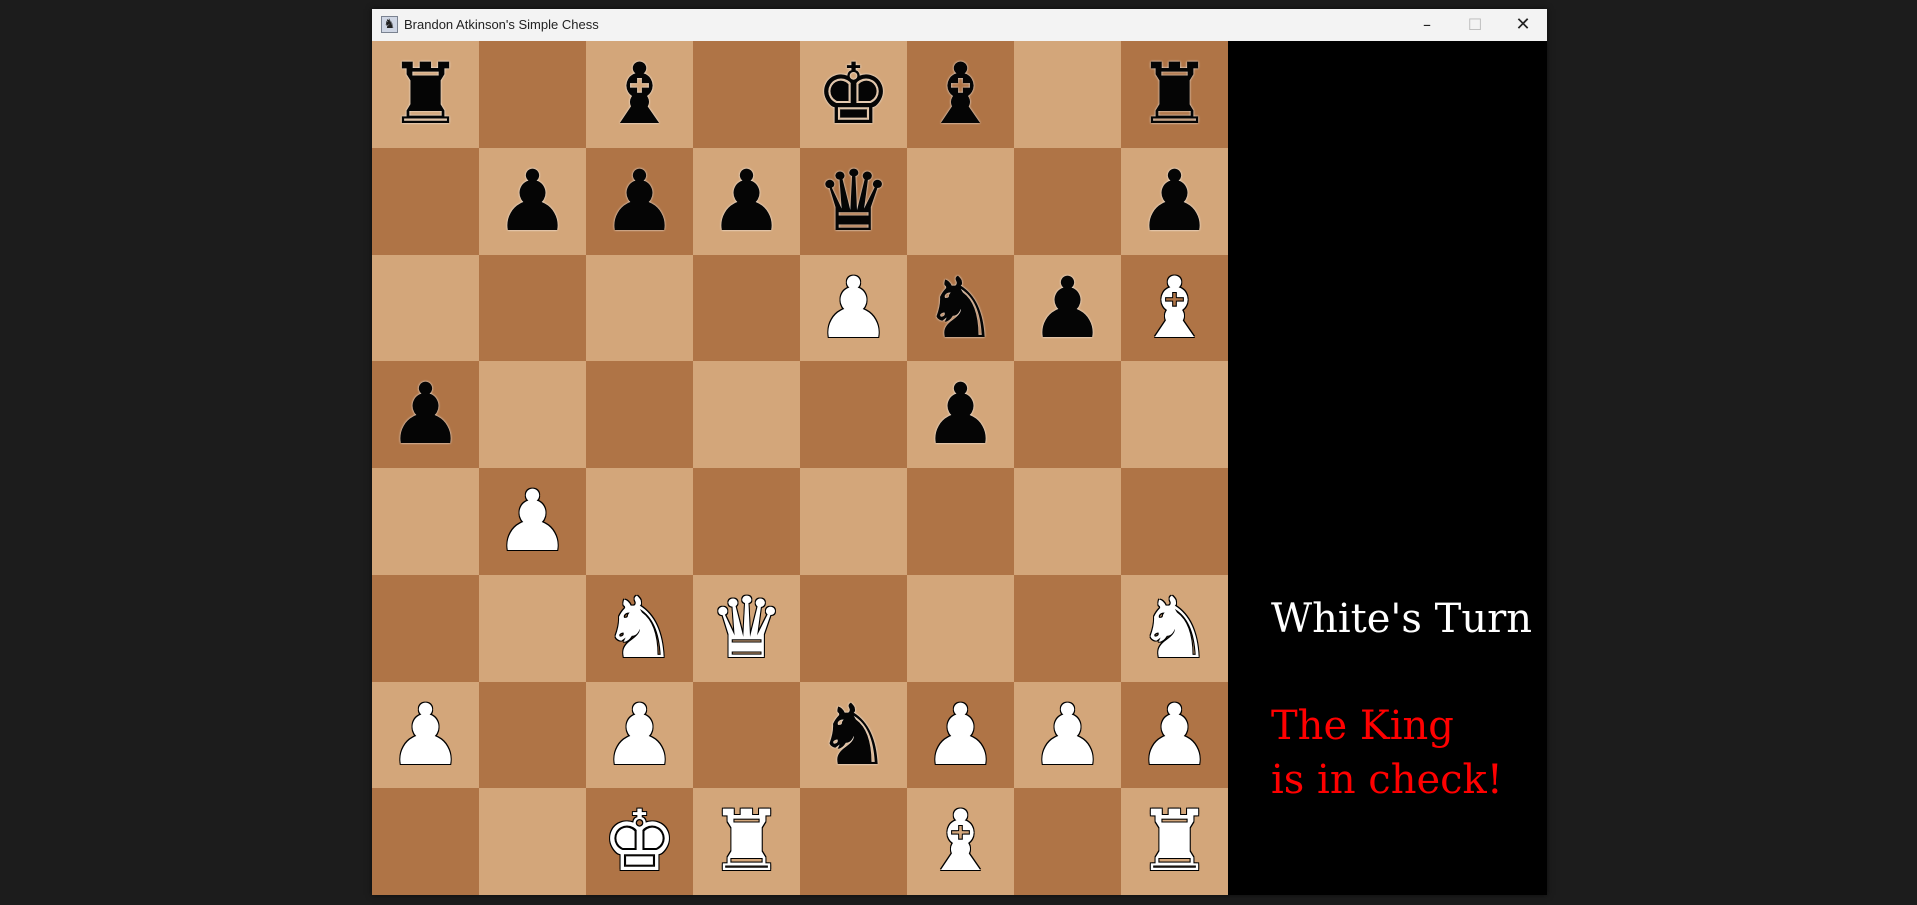 The width and height of the screenshot is (1917, 905). I want to click on square-a4, so click(425, 521).